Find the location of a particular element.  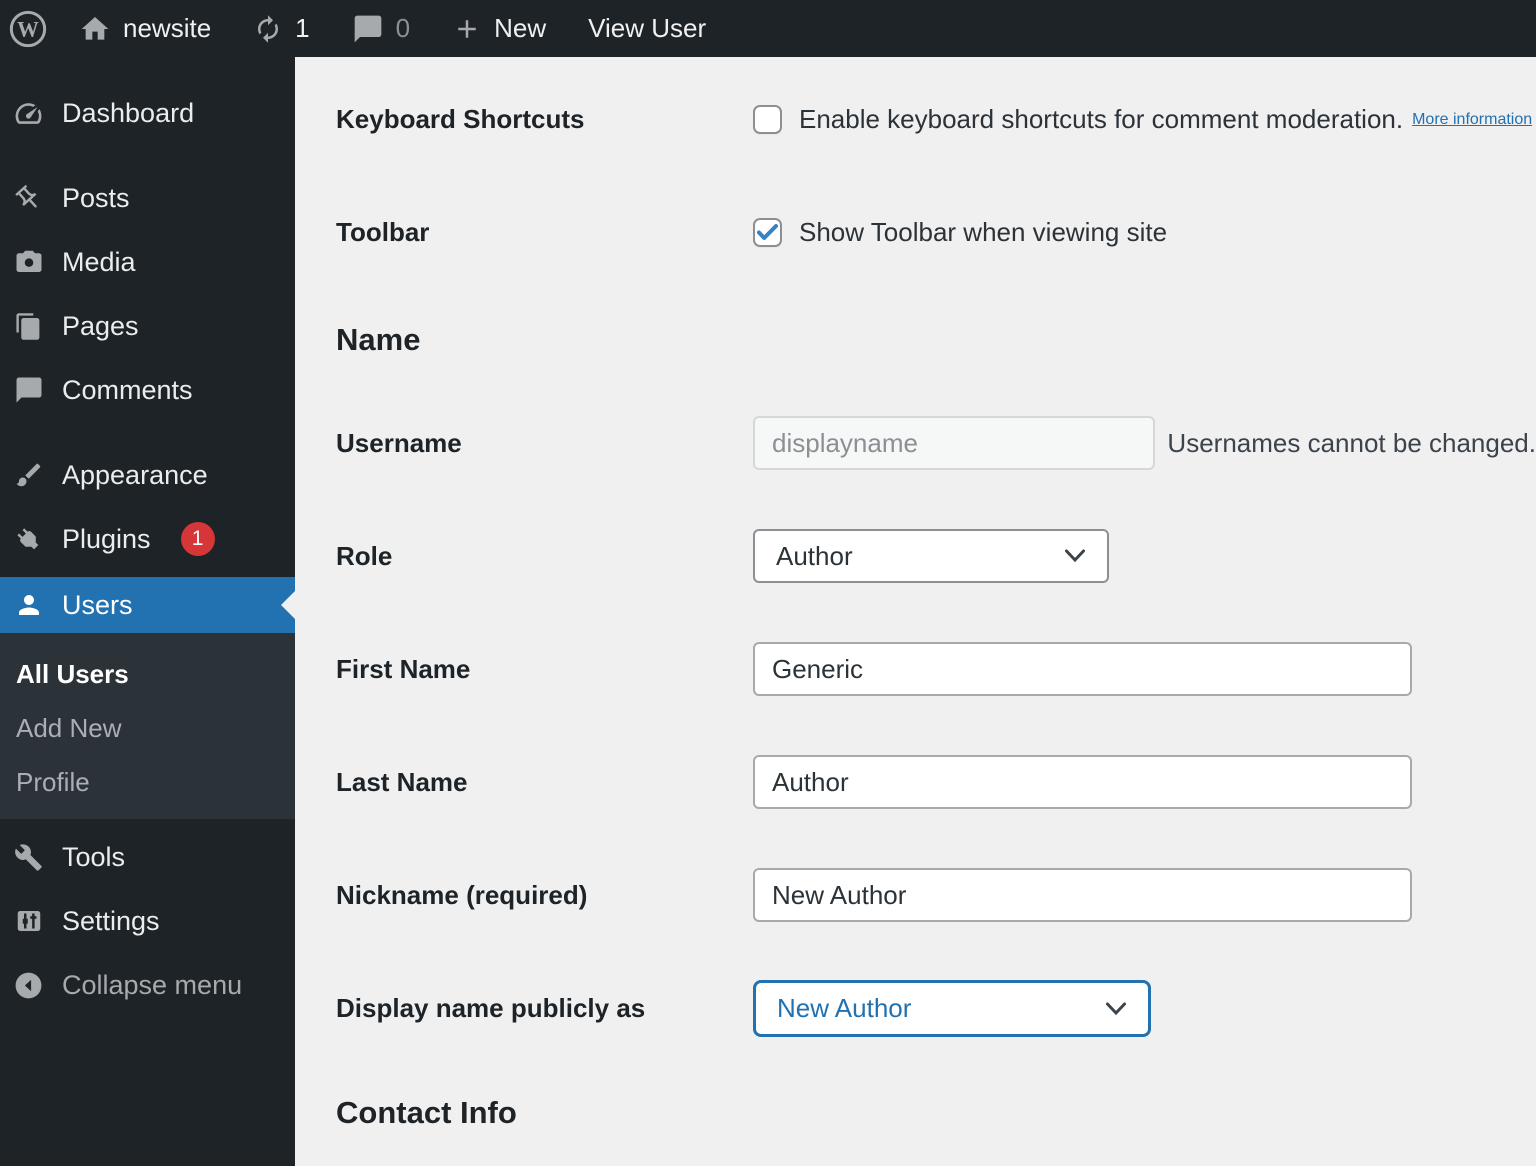

first-name-label: First Name is located at coordinates (403, 668).